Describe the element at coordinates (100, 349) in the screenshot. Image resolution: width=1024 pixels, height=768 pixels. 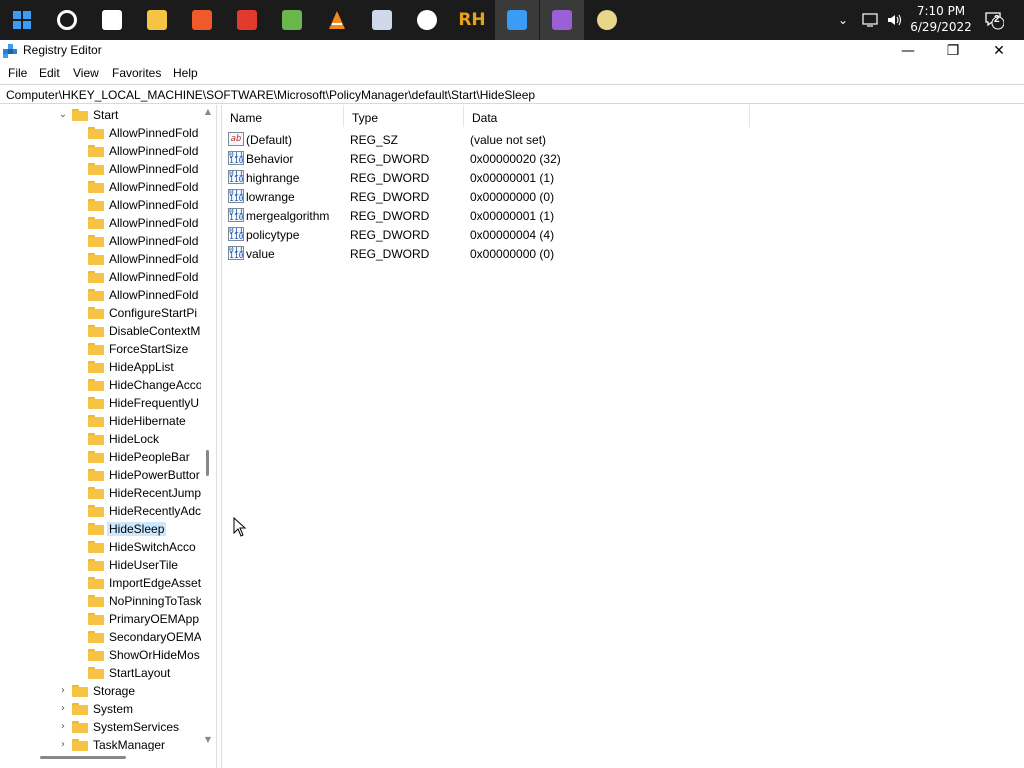
I see `tree-item: ForceStartSize` at that location.